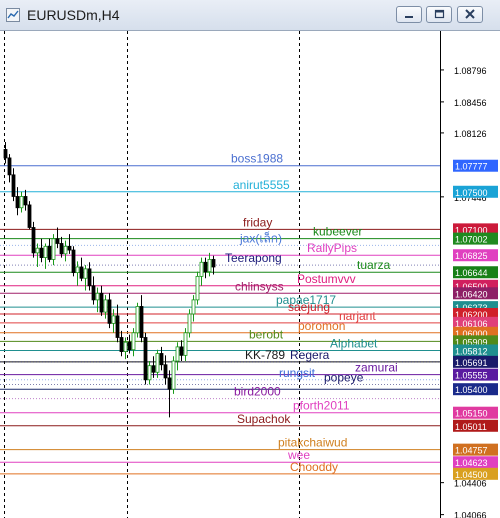 Image resolution: width=500 pixels, height=518 pixels. I want to click on level-label: saejung, so click(309, 307).